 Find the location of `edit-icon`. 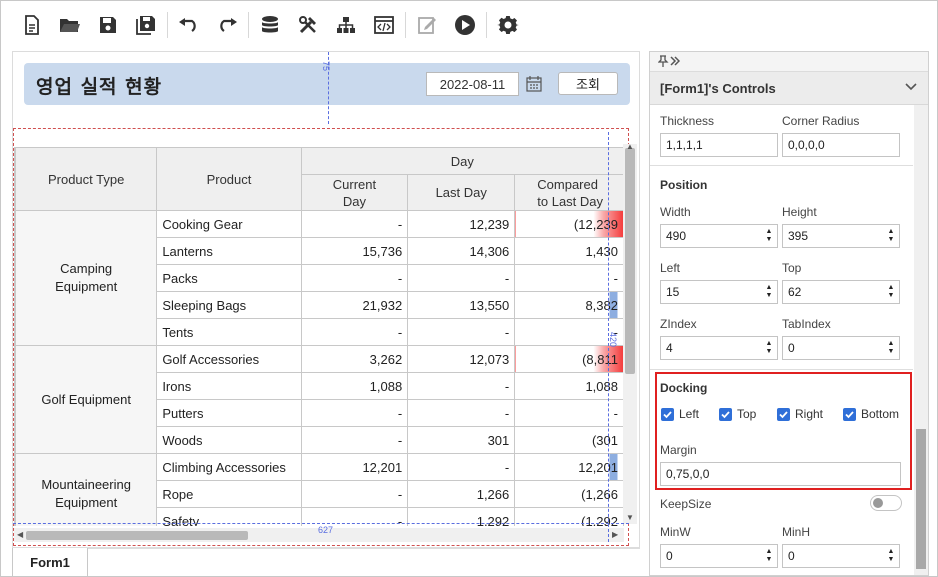

edit-icon is located at coordinates (427, 25).